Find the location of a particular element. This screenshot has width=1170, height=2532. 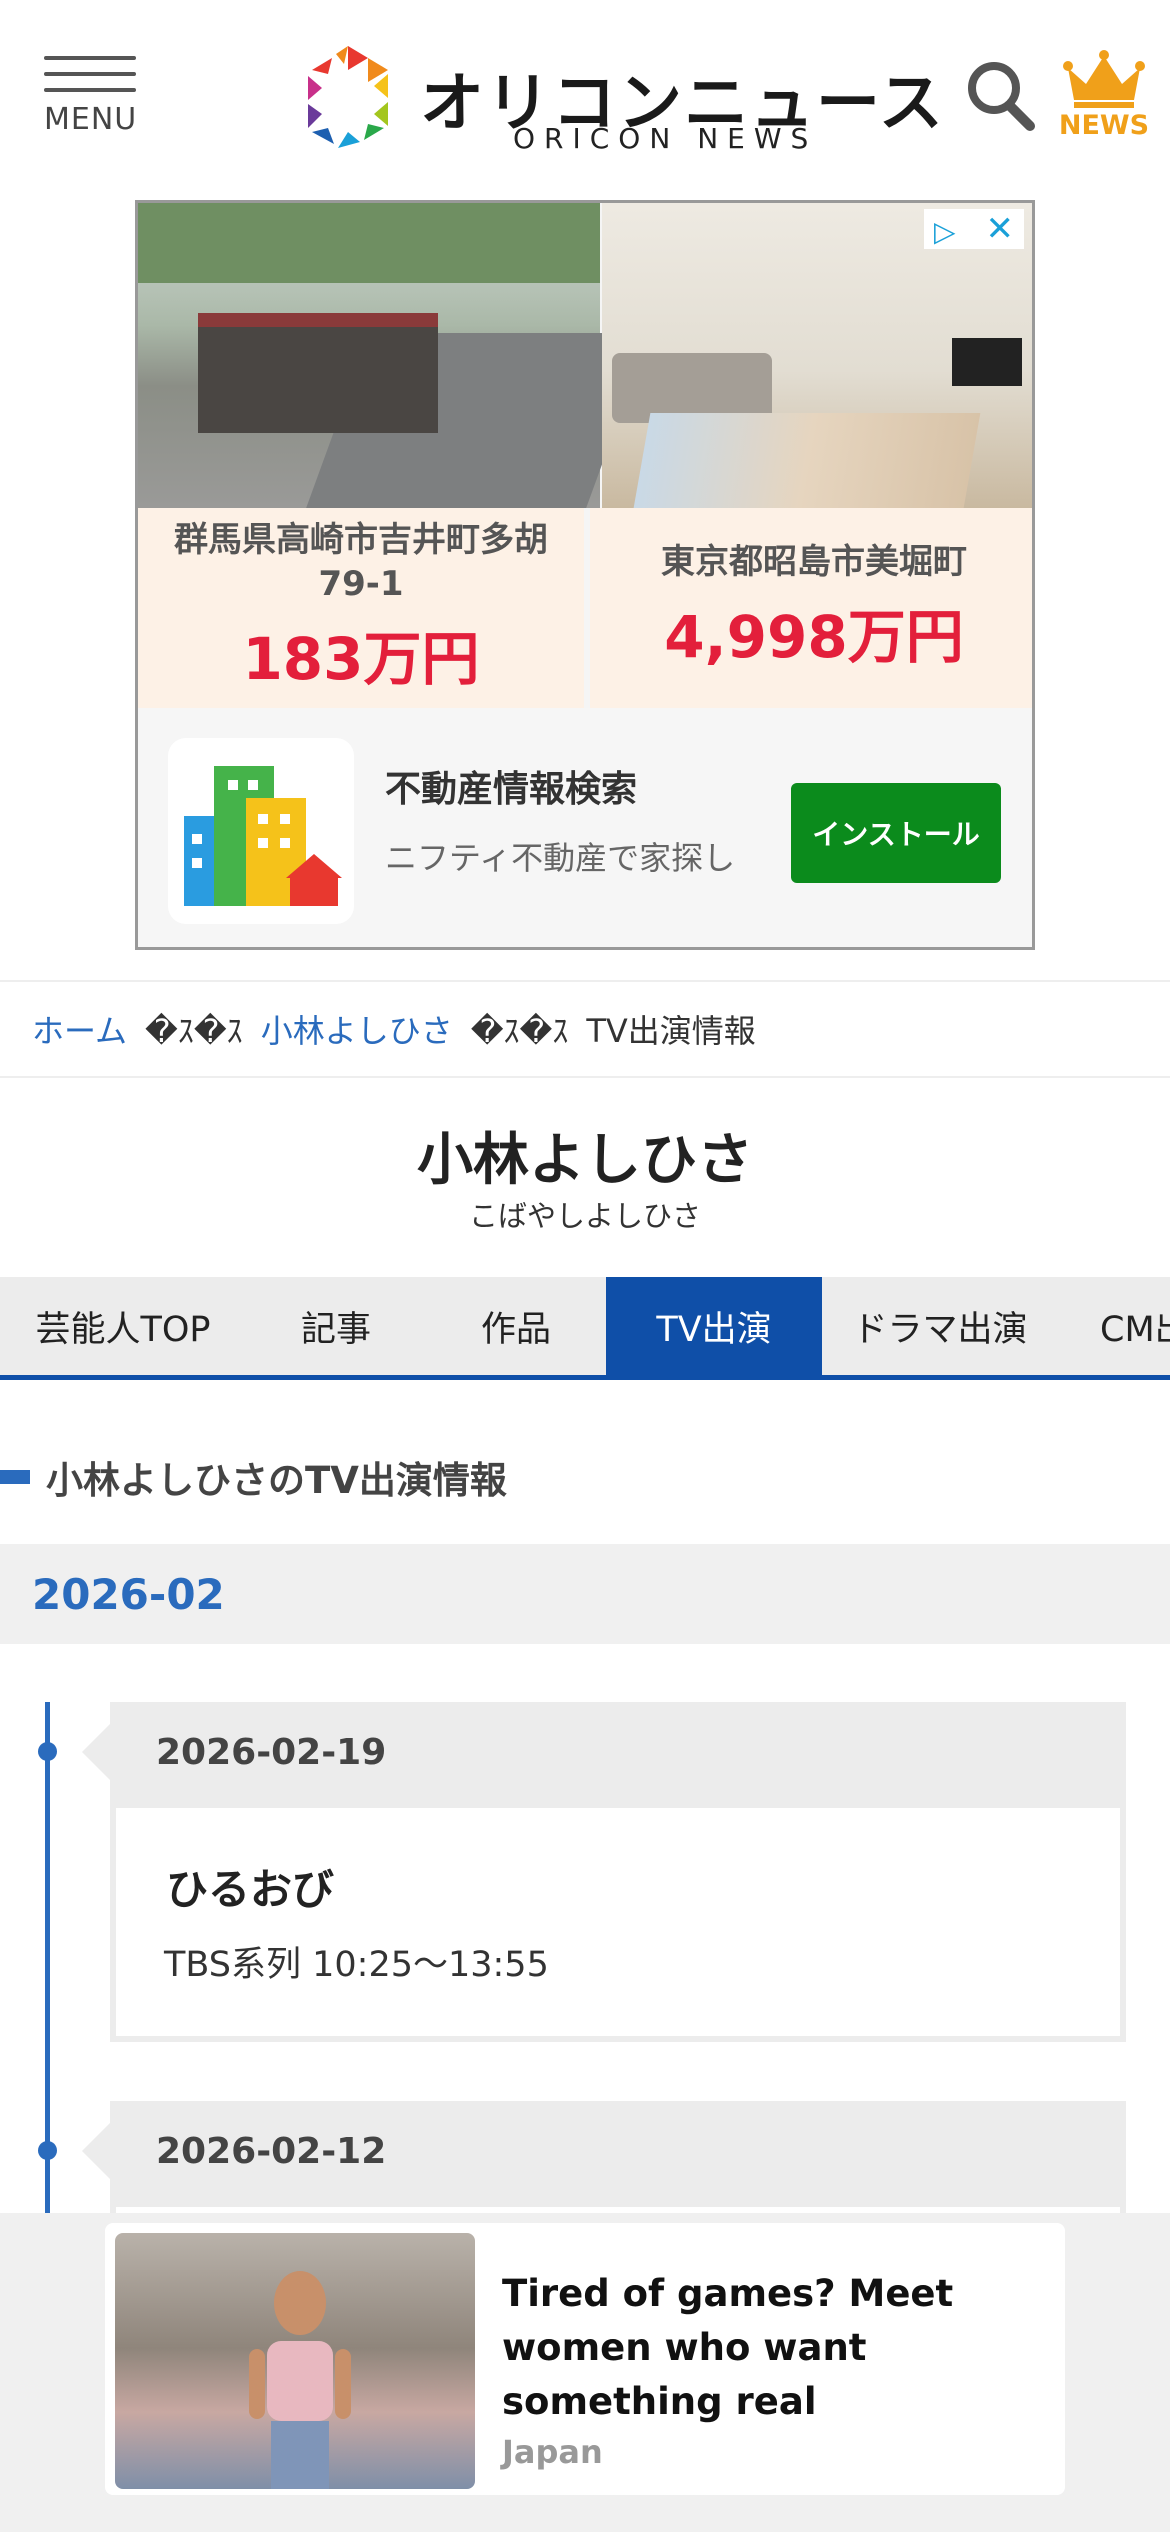

heading-accent-bar is located at coordinates (15, 1477).